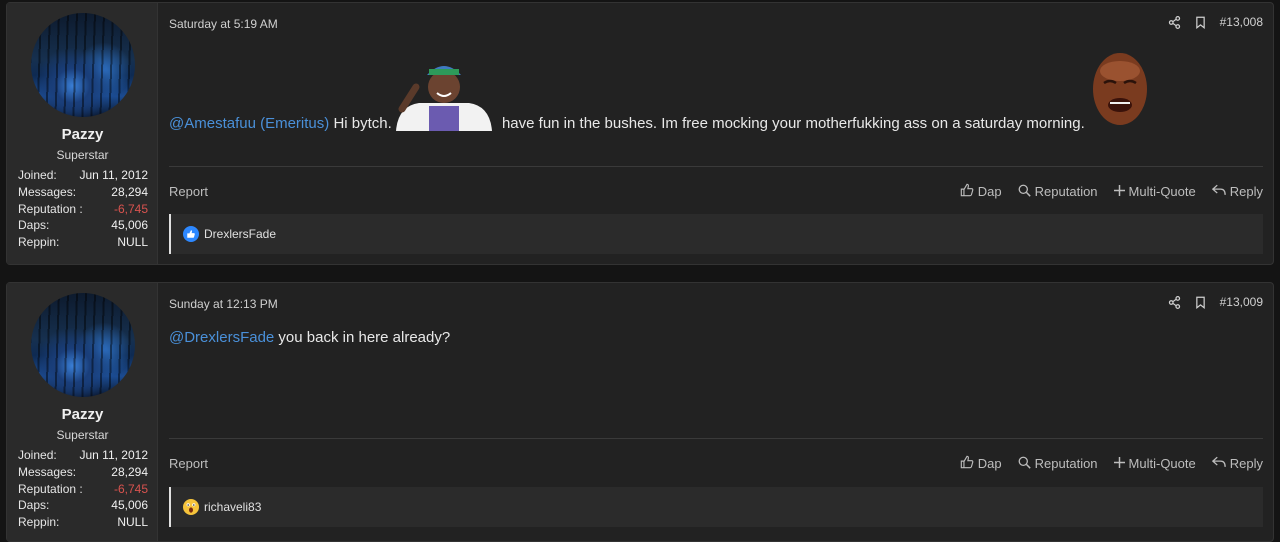  Describe the element at coordinates (223, 304) in the screenshot. I see `post-time: Sunday at 12:13 PM` at that location.